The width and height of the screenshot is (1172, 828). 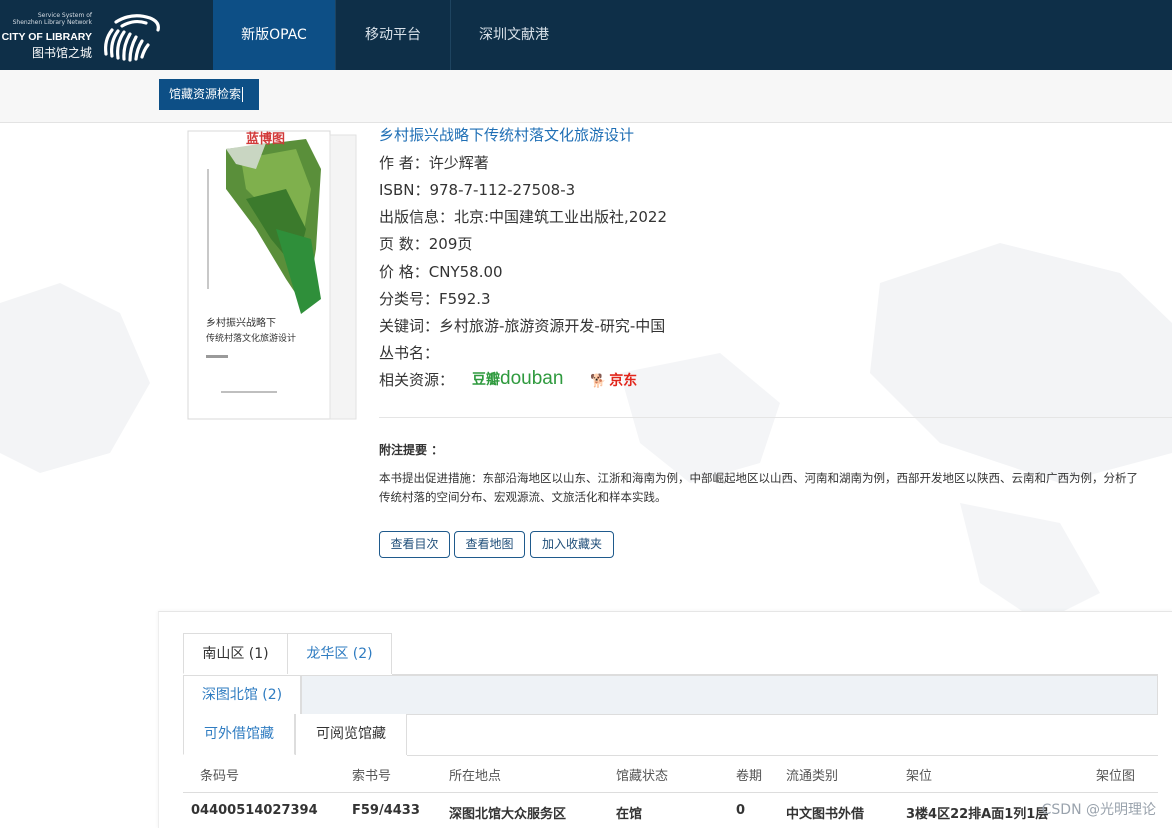 What do you see at coordinates (372, 776) in the screenshot?
I see `column-header-call-number: 索书号` at bounding box center [372, 776].